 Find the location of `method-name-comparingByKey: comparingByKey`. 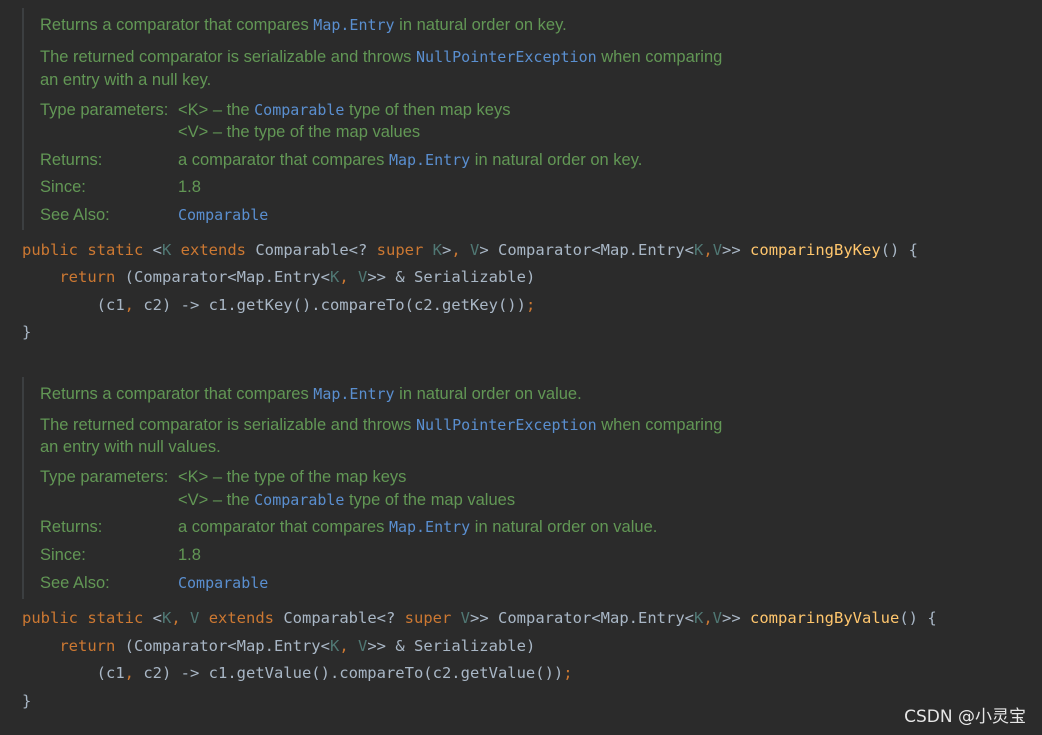

method-name-comparingByKey: comparingByKey is located at coordinates (815, 250).